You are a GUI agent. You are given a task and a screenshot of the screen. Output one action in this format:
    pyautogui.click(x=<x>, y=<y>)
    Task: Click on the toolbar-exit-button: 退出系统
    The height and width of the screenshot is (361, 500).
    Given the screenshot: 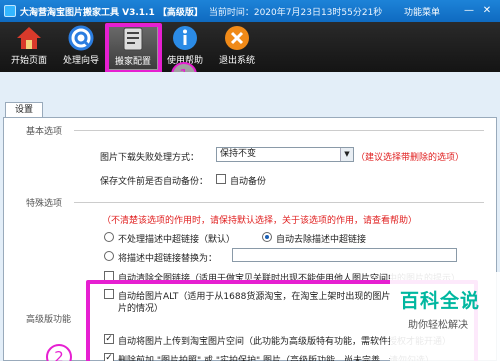 What is the action you would take?
    pyautogui.click(x=237, y=47)
    